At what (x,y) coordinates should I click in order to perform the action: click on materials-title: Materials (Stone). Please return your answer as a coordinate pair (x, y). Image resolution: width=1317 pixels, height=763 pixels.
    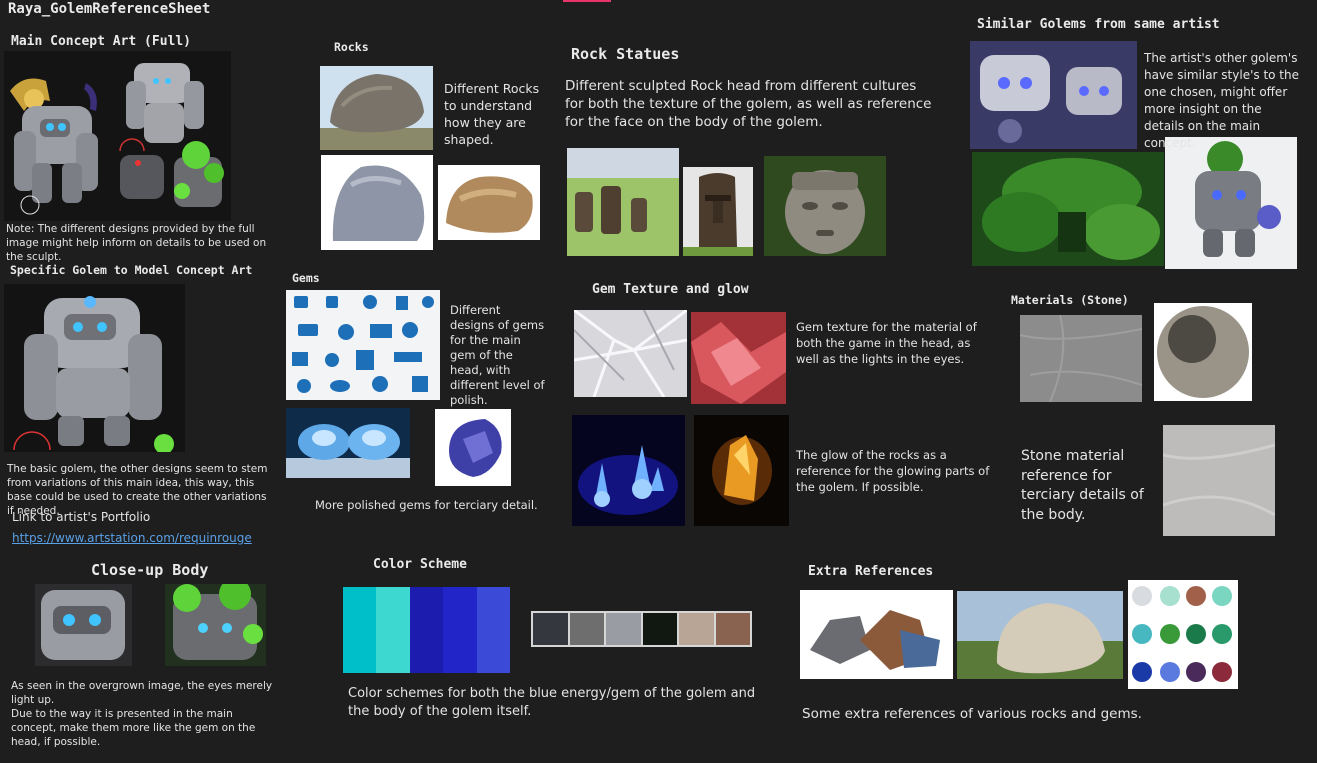
    Looking at the image, I should click on (1070, 300).